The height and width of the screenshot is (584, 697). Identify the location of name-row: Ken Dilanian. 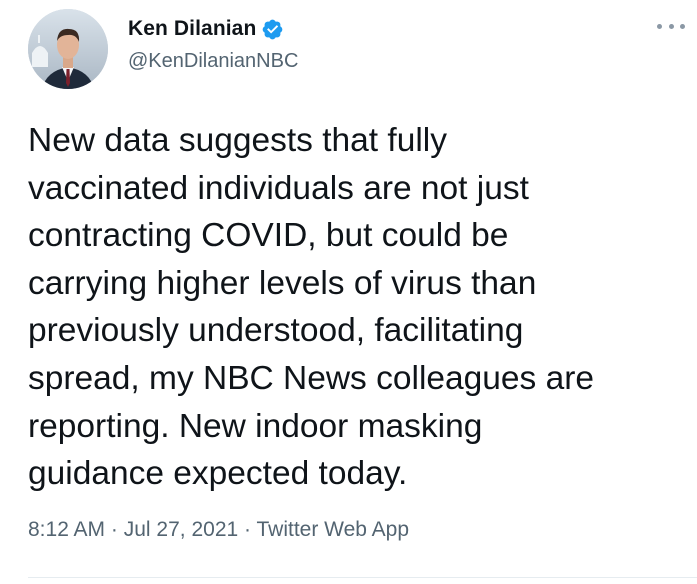
(213, 29).